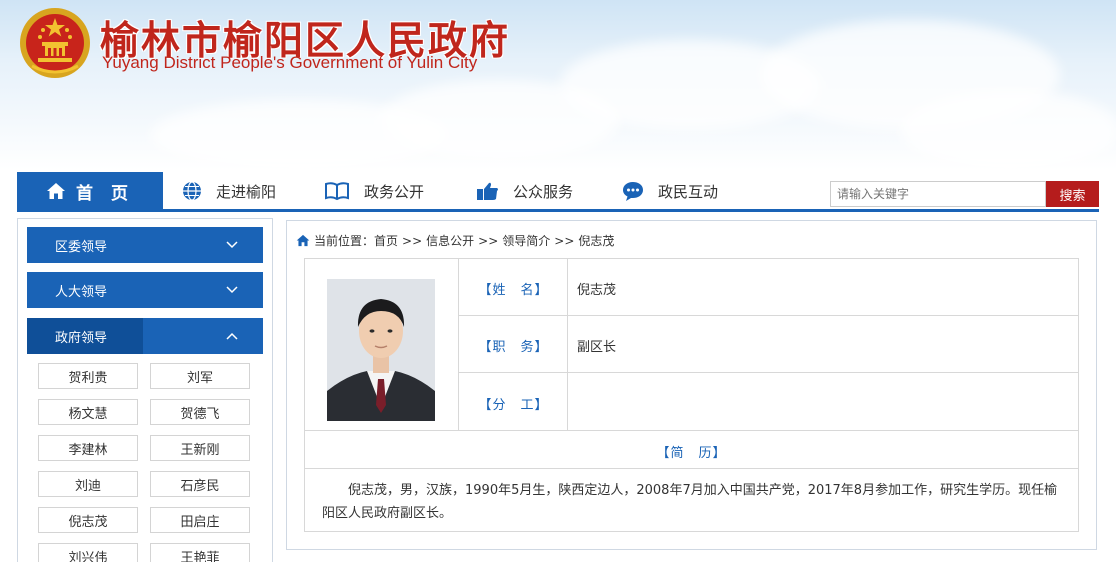 The image size is (1116, 562). Describe the element at coordinates (81, 338) in the screenshot. I see `sidebar-section-label: 政府领导` at that location.